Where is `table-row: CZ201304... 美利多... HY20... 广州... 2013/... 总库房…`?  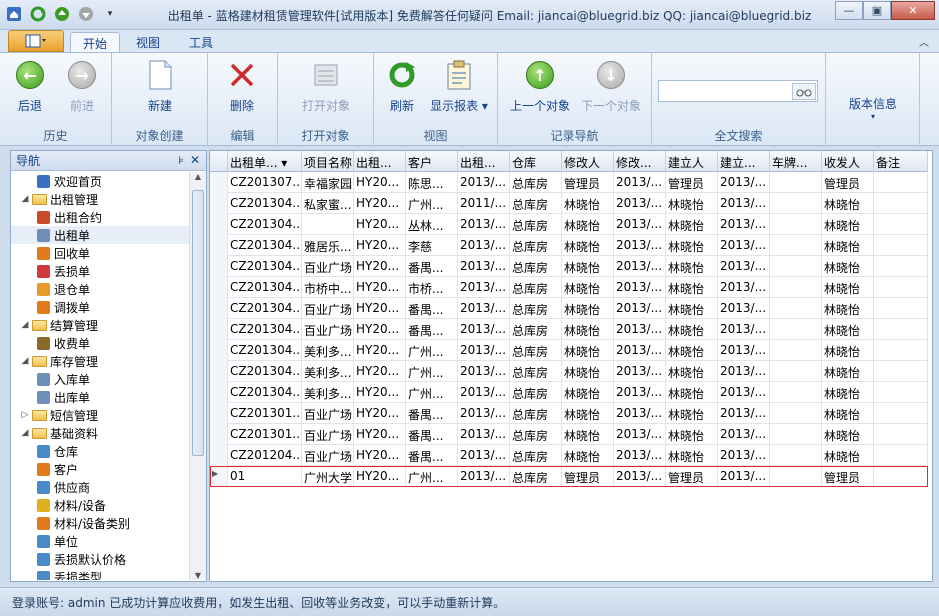 table-row: CZ201304... 美利多... HY20... 广州... 2013/... 总库房… is located at coordinates (569, 392).